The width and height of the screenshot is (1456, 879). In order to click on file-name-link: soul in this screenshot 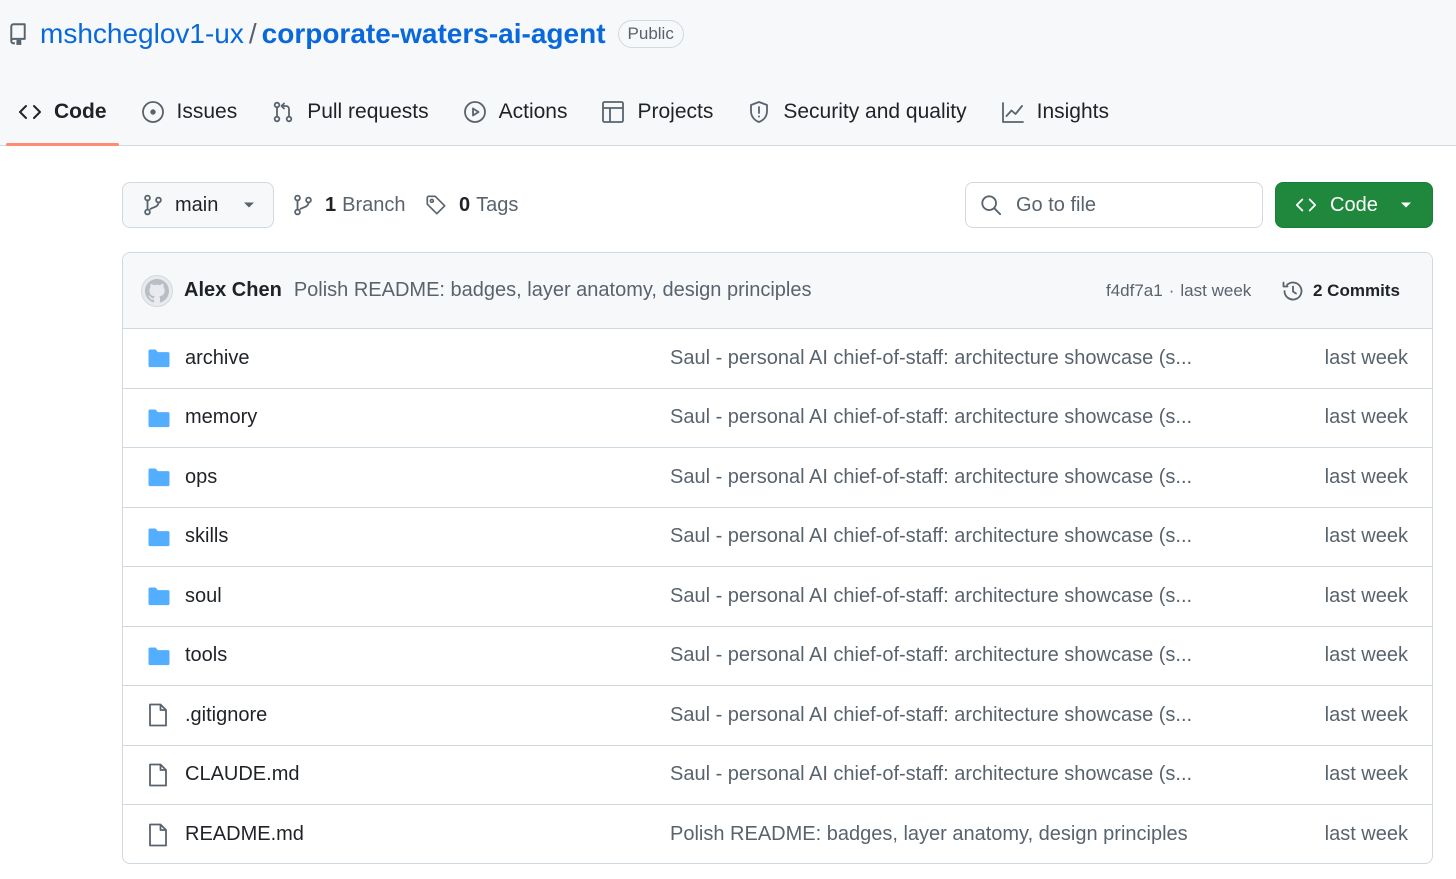, I will do `click(203, 596)`.